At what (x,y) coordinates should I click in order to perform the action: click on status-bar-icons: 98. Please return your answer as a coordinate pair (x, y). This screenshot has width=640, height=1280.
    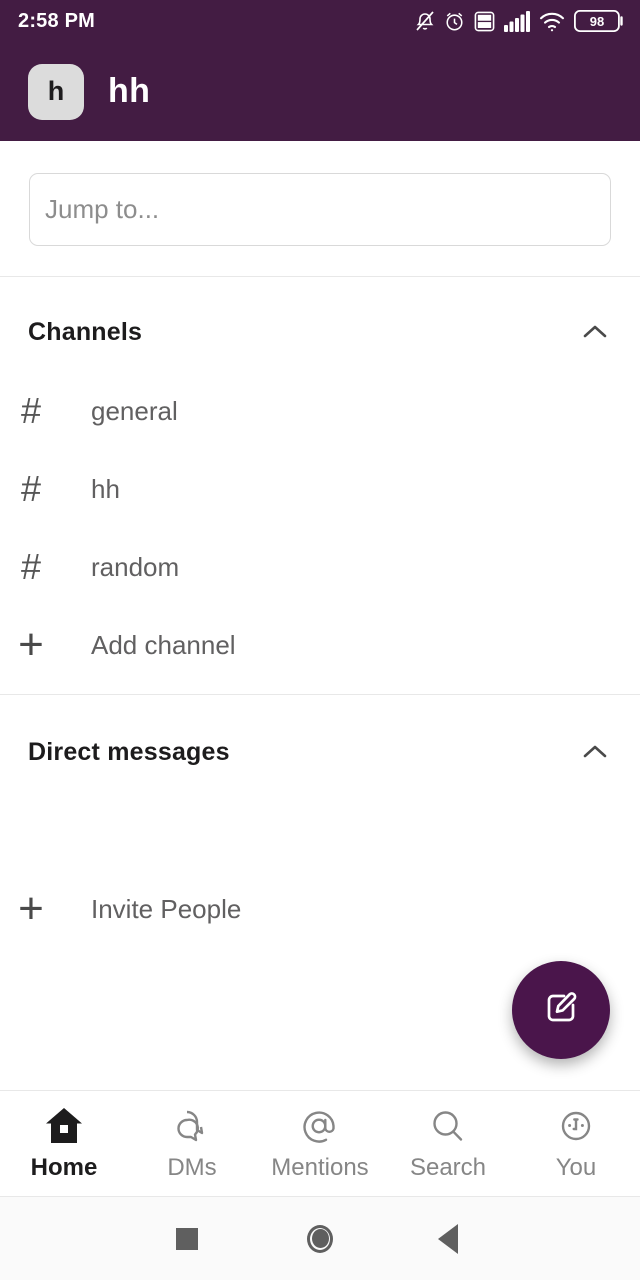
    Looking at the image, I should click on (519, 21).